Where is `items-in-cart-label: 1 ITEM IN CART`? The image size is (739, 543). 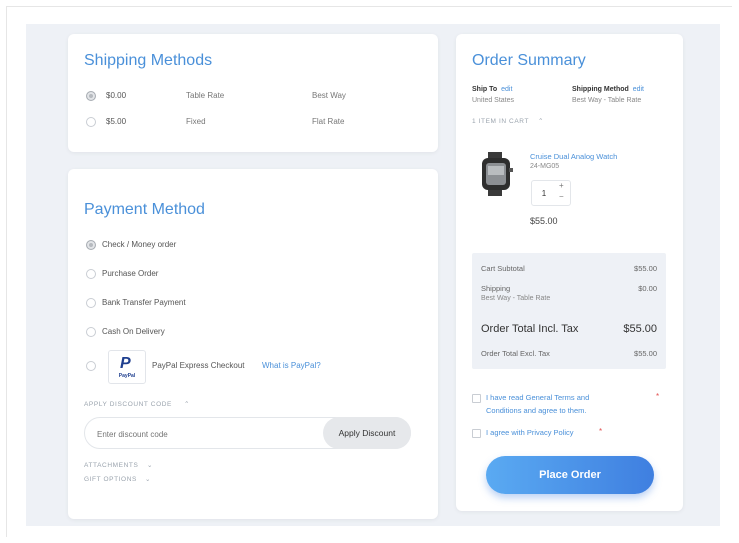
items-in-cart-label: 1 ITEM IN CART is located at coordinates (500, 121).